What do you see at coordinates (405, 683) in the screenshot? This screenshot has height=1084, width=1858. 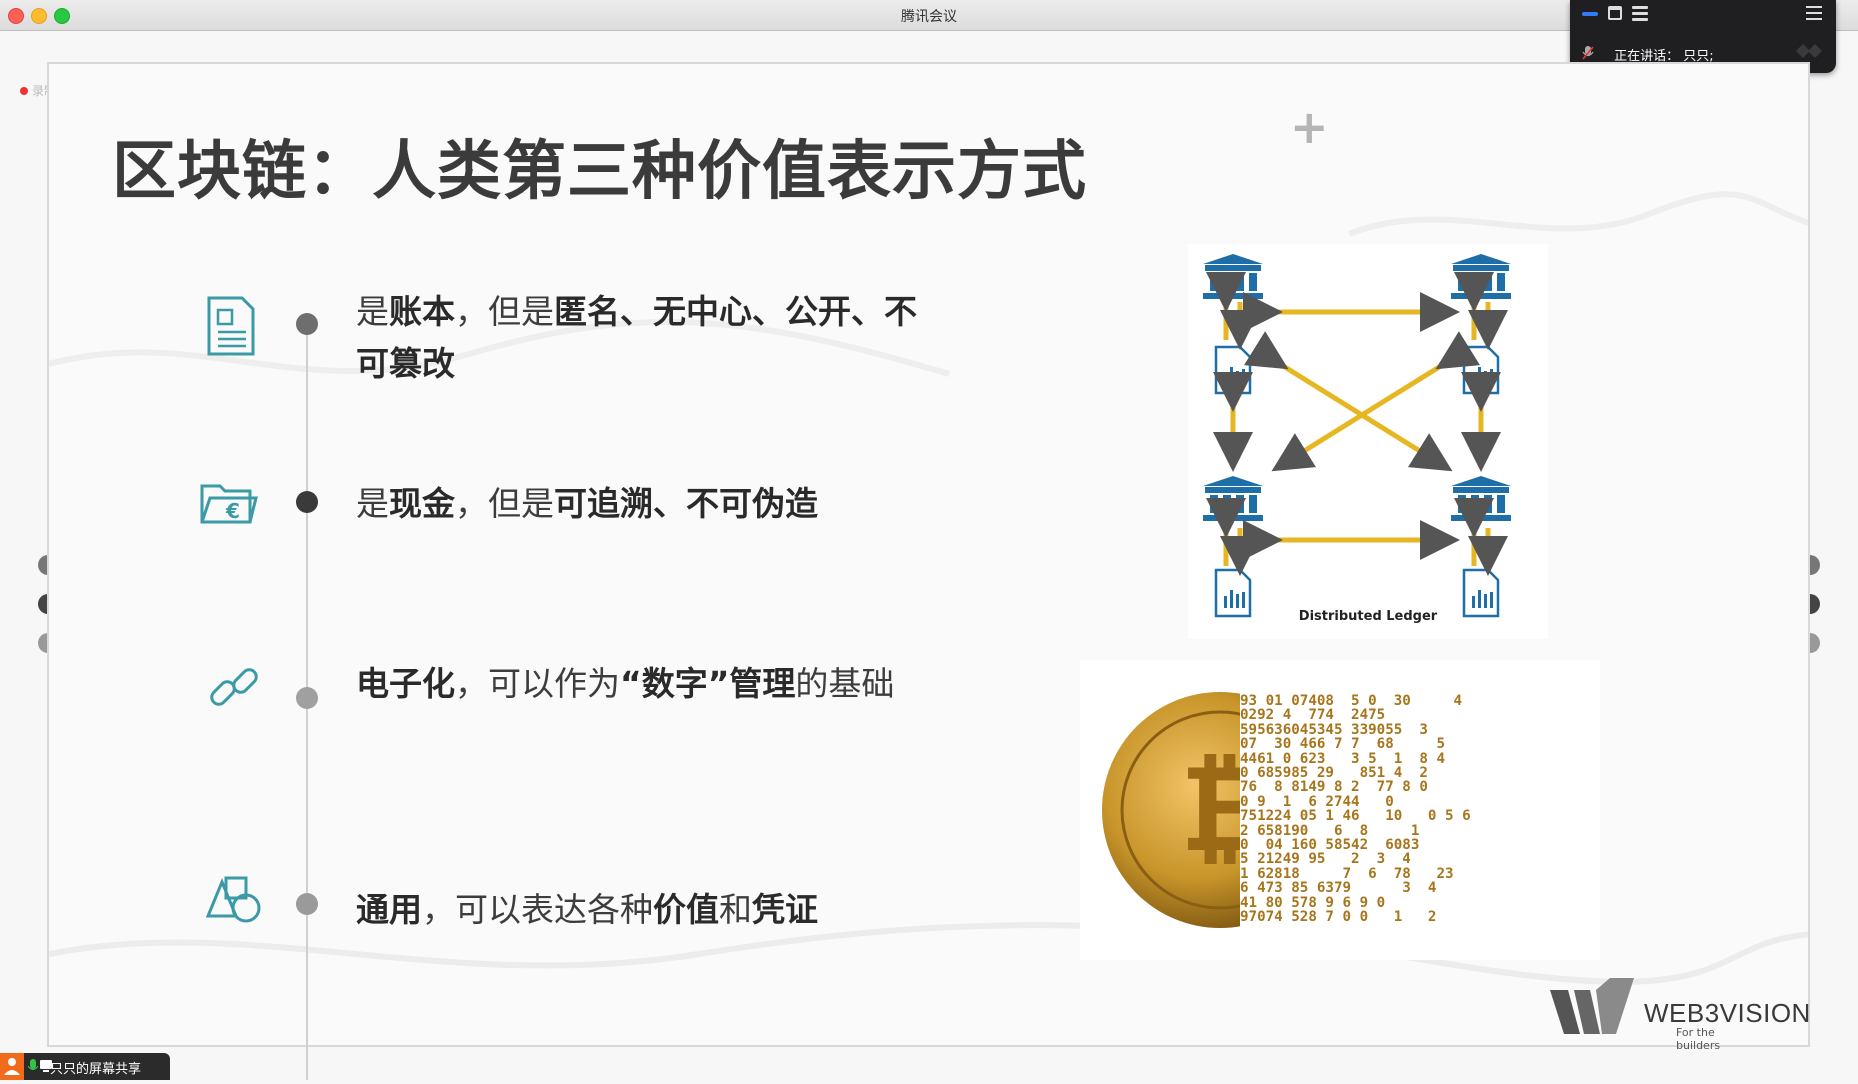 I see `bullet-text-part: 电子化` at bounding box center [405, 683].